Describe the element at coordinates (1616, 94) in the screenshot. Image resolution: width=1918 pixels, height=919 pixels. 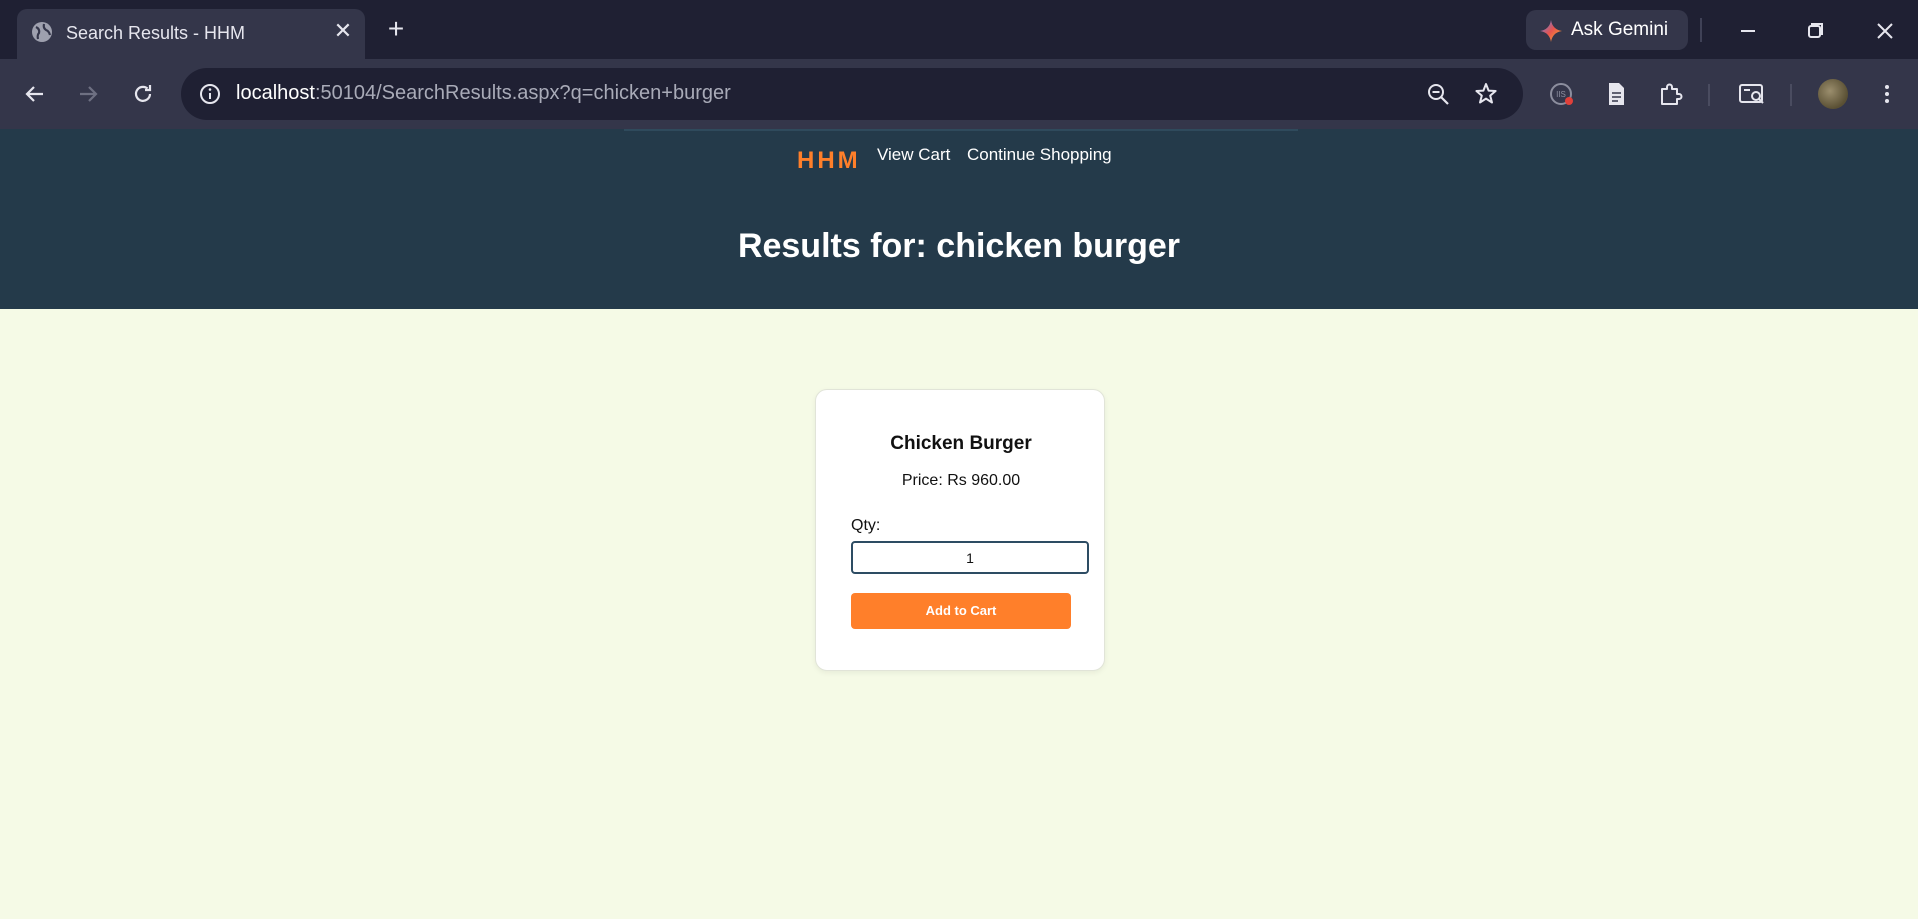
I see `document-icon` at that location.